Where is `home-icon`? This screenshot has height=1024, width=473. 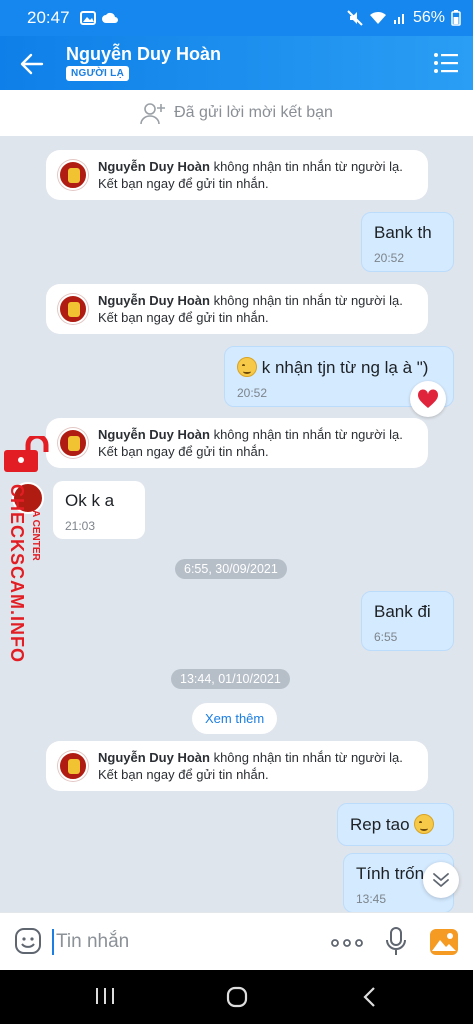 home-icon is located at coordinates (237, 997).